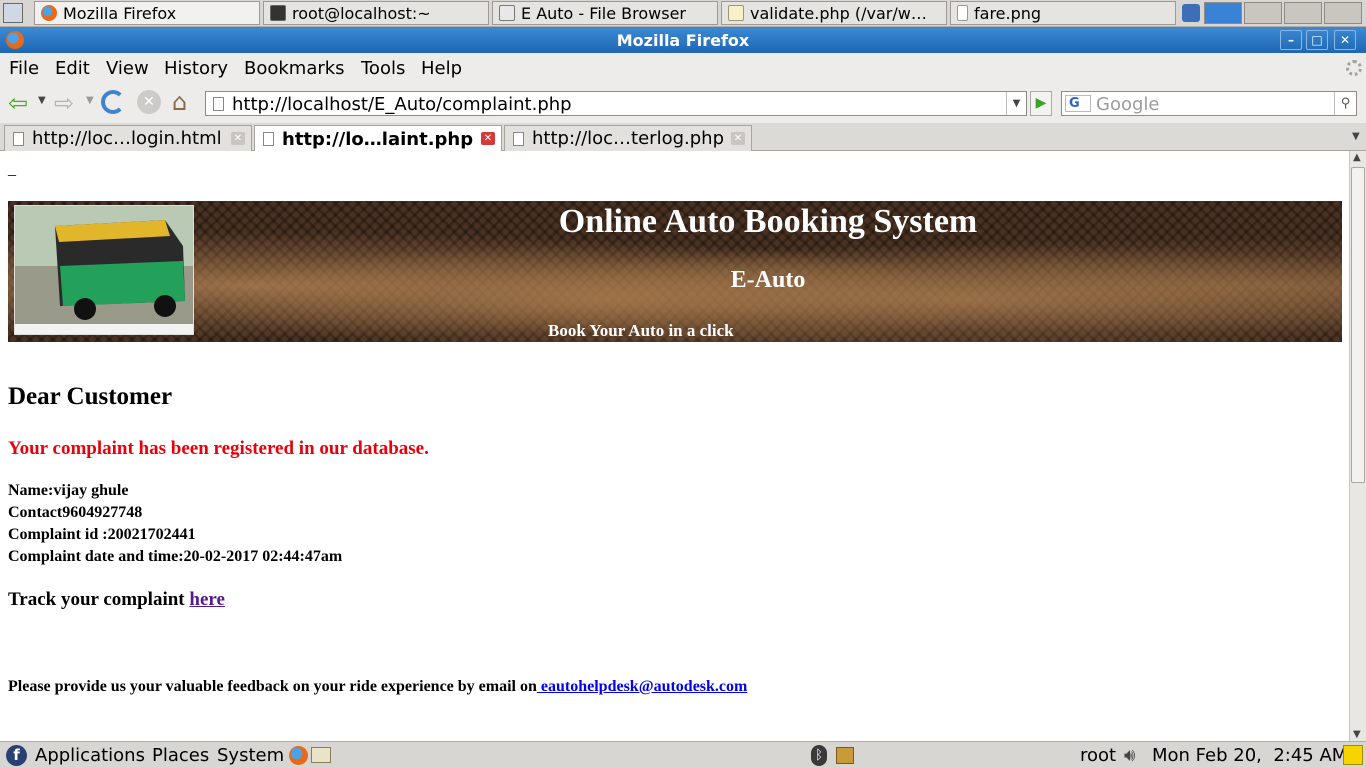 Image resolution: width=1366 pixels, height=768 pixels. I want to click on url-dropdown-icon: ▼, so click(1016, 103).